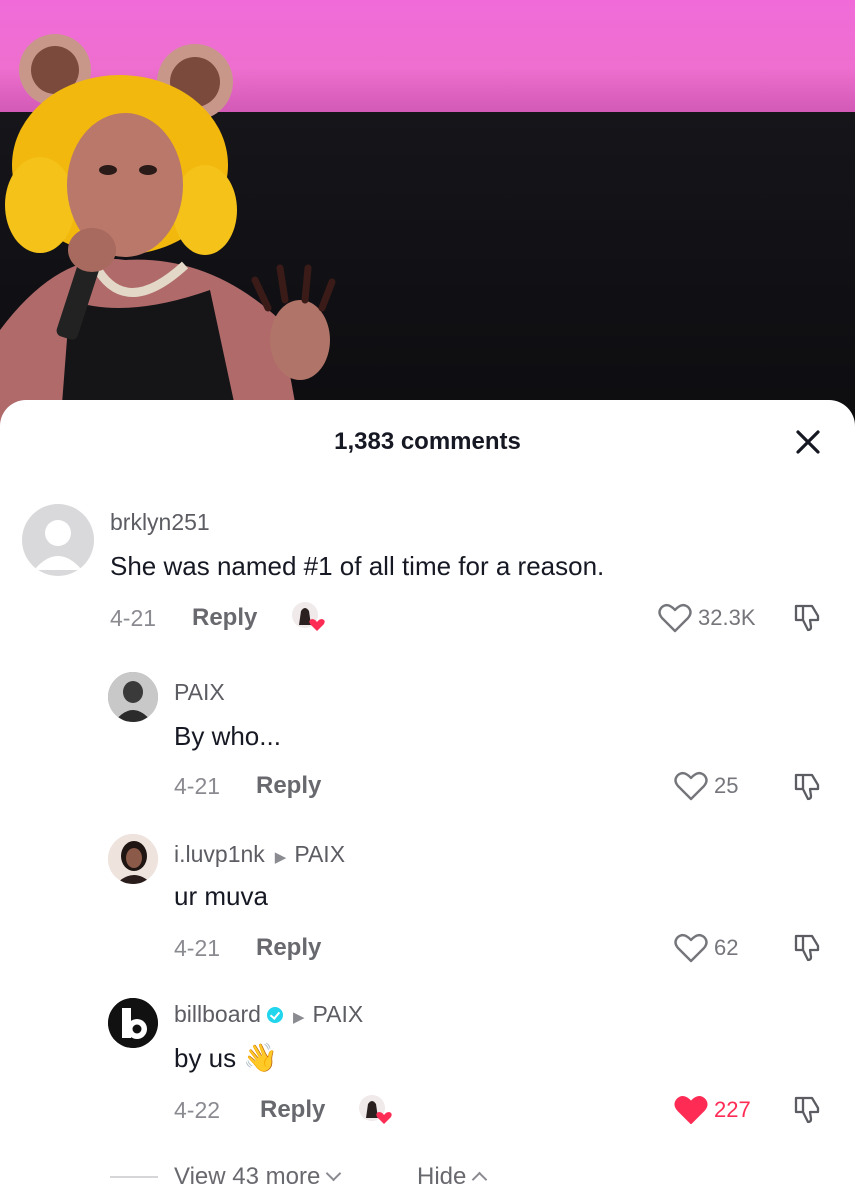 Image resolution: width=855 pixels, height=1200 pixels. I want to click on thread-divider, so click(134, 1177).